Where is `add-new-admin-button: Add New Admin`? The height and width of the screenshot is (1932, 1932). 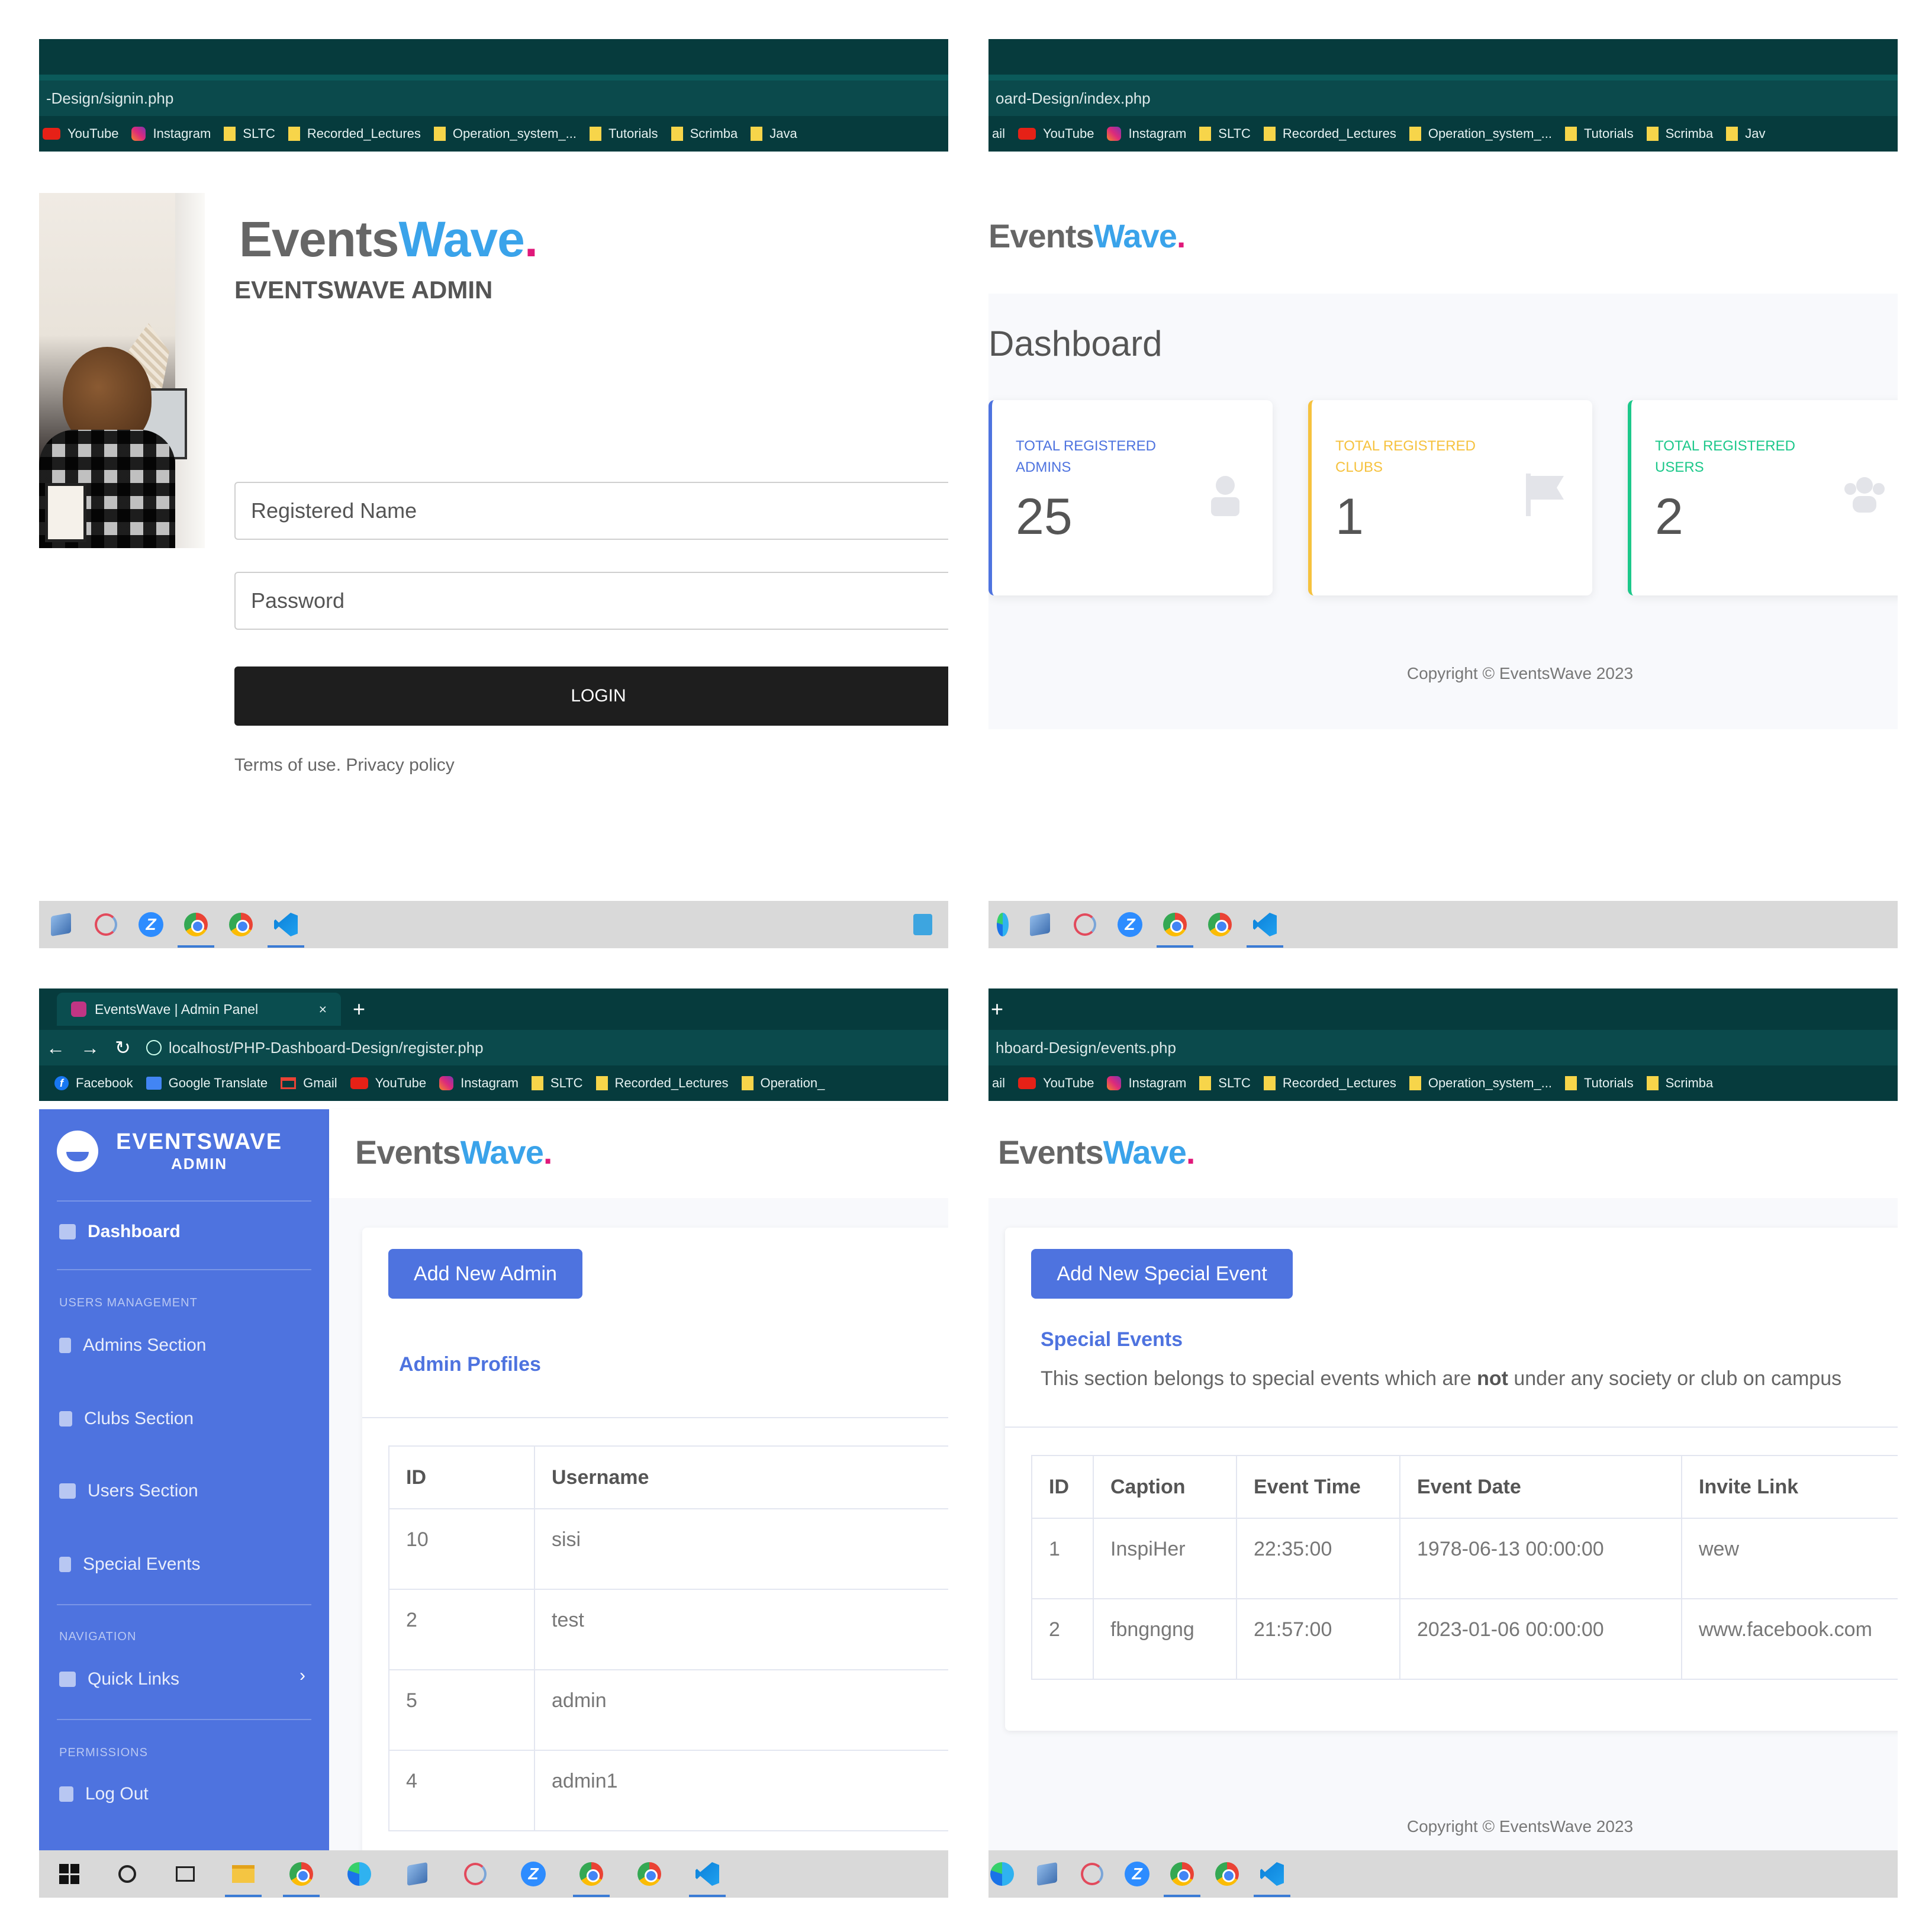 add-new-admin-button: Add New Admin is located at coordinates (485, 1274).